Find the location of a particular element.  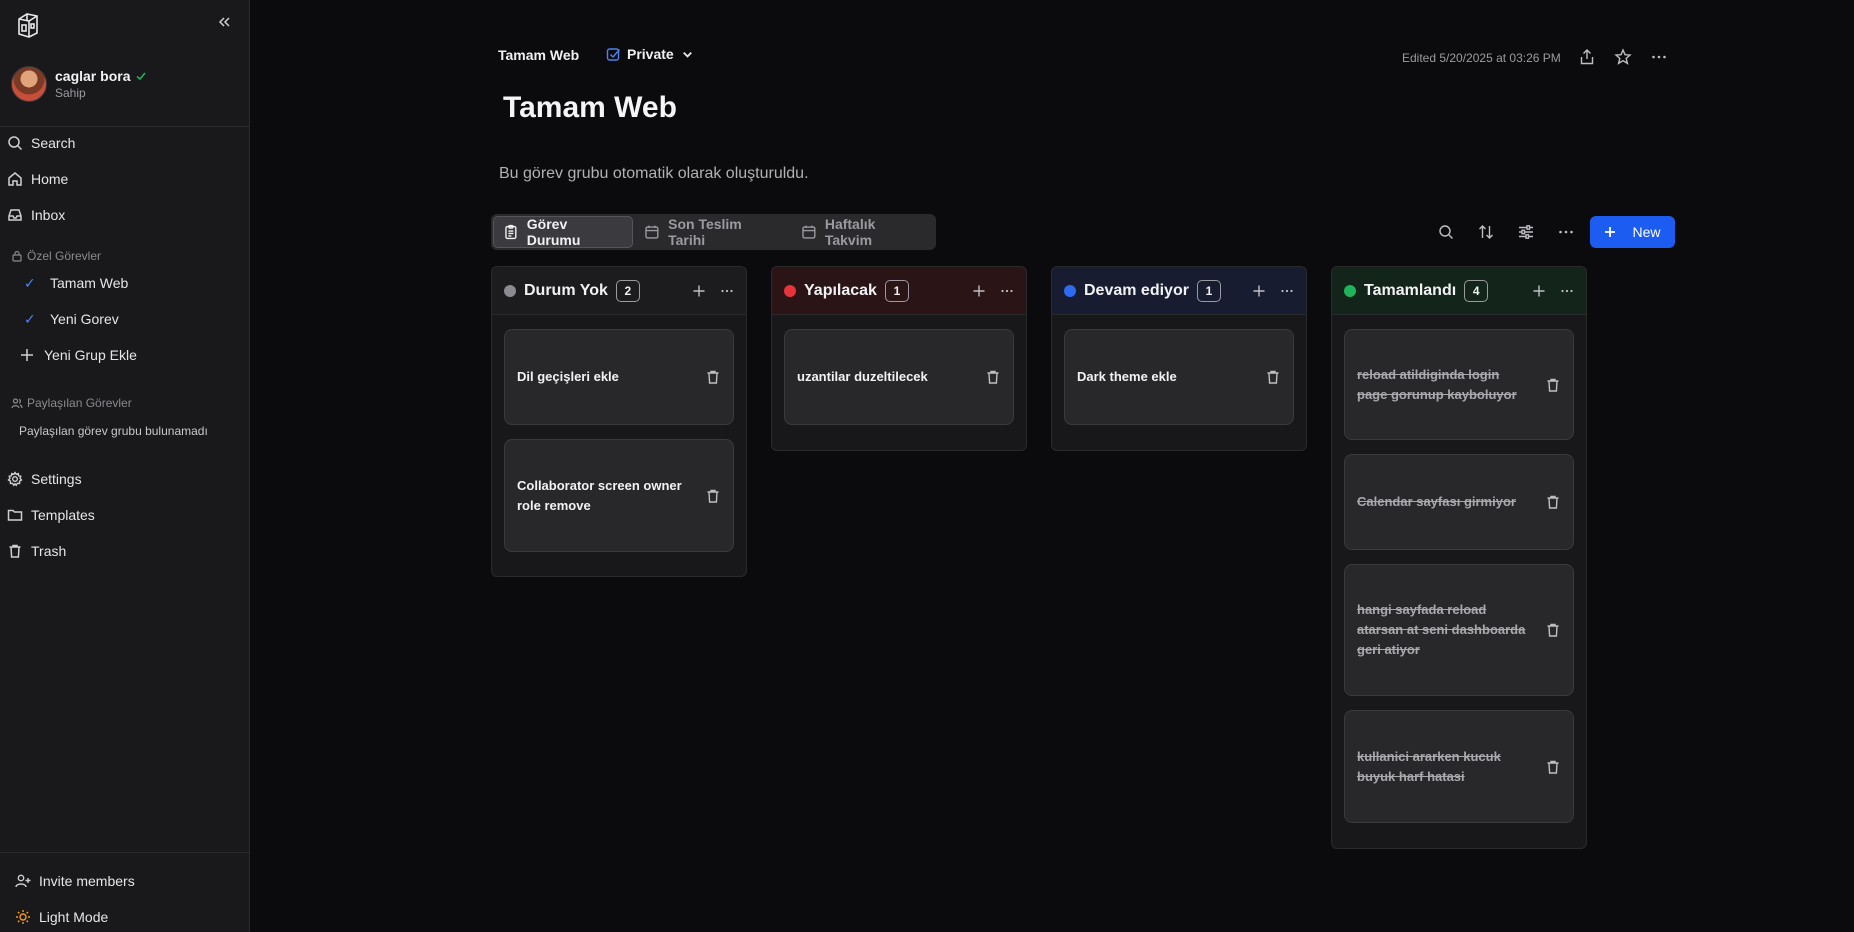

page-title: Tamam Web is located at coordinates (590, 108).